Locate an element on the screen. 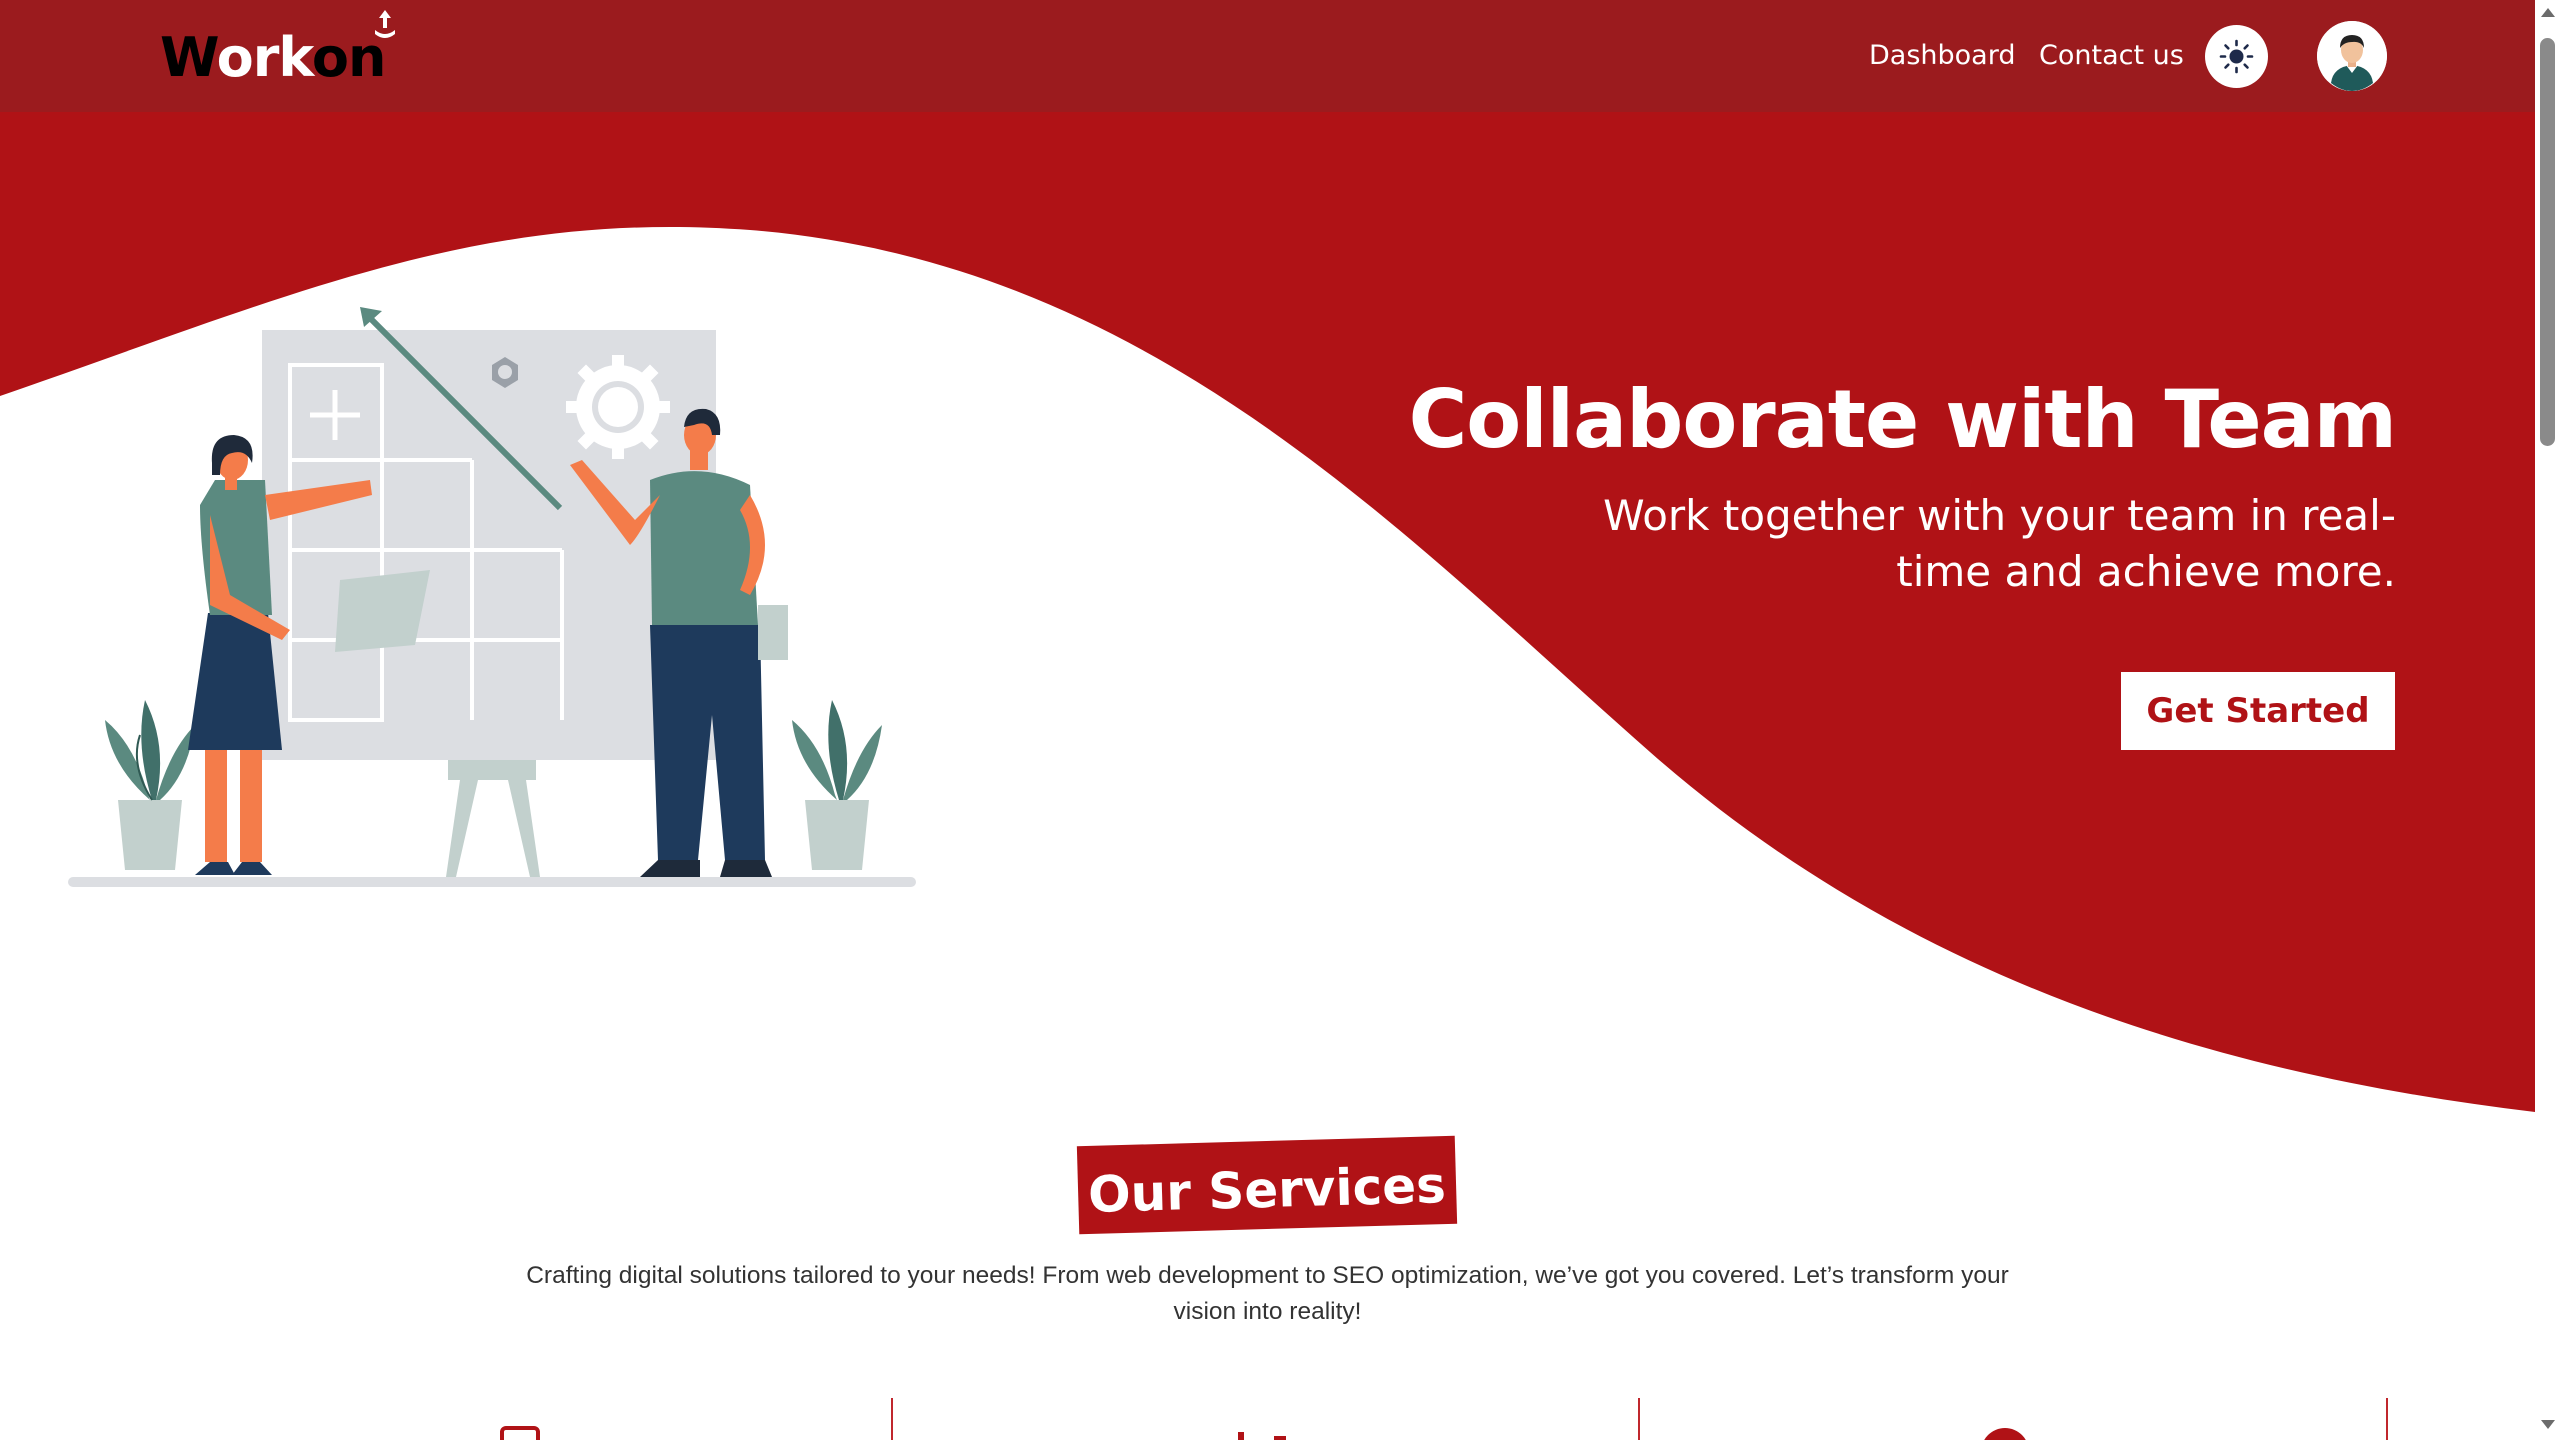 This screenshot has width=2560, height=1440. target-icon is located at coordinates (2005, 1434).